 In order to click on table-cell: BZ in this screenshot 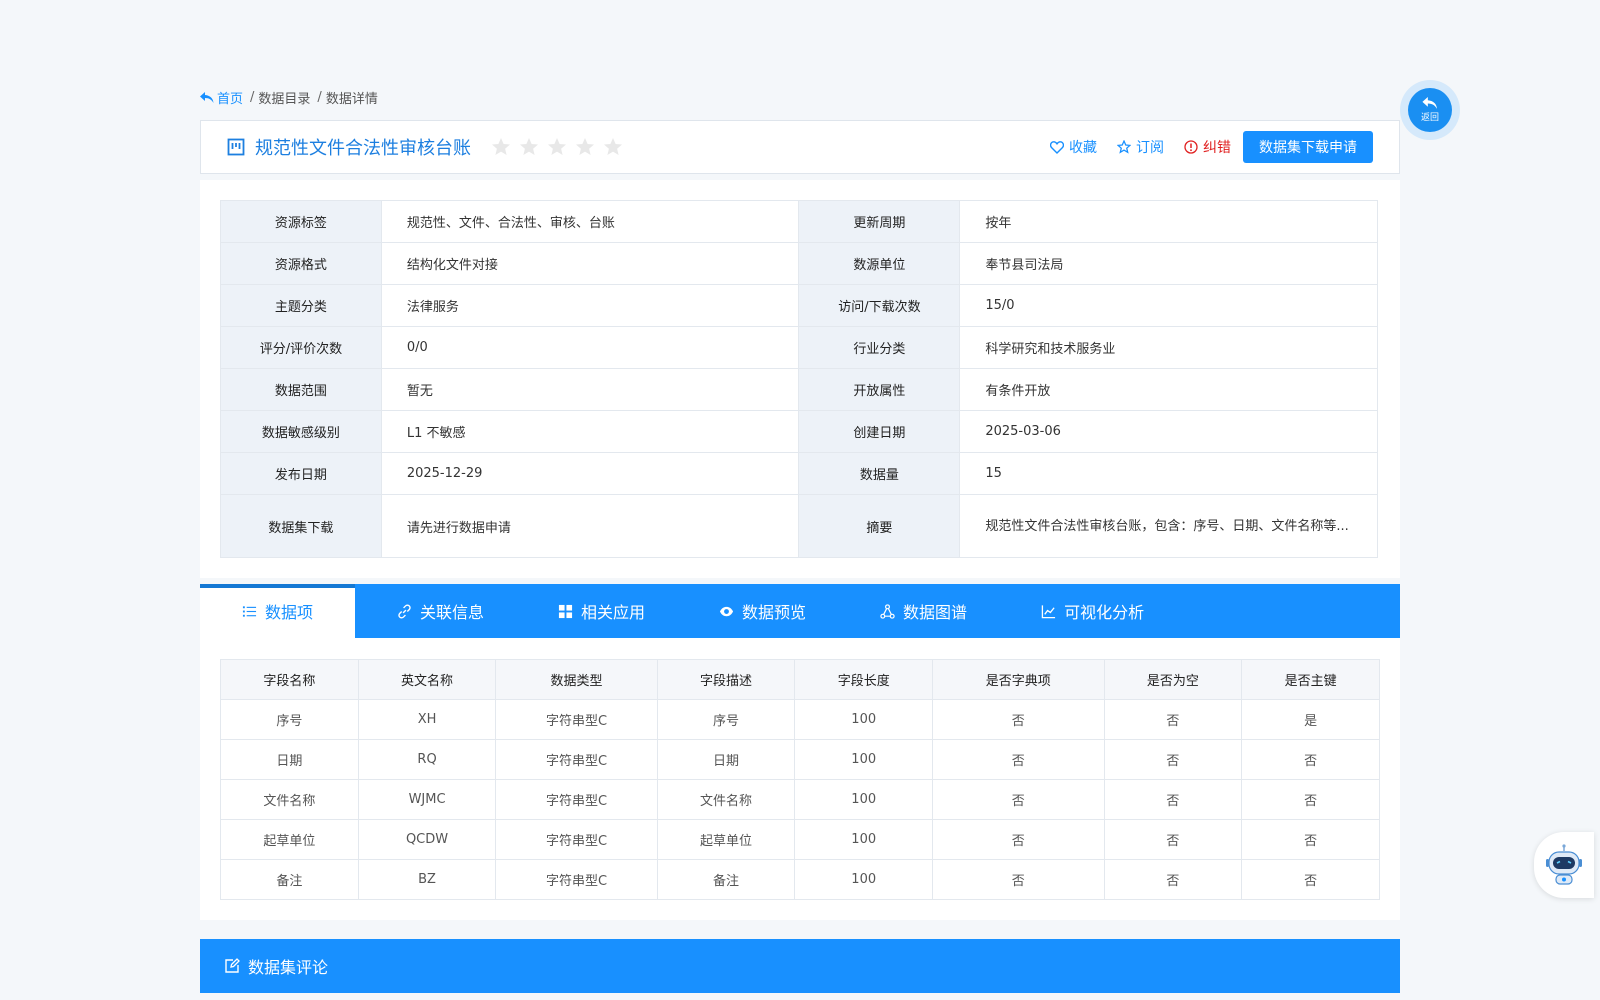, I will do `click(427, 879)`.